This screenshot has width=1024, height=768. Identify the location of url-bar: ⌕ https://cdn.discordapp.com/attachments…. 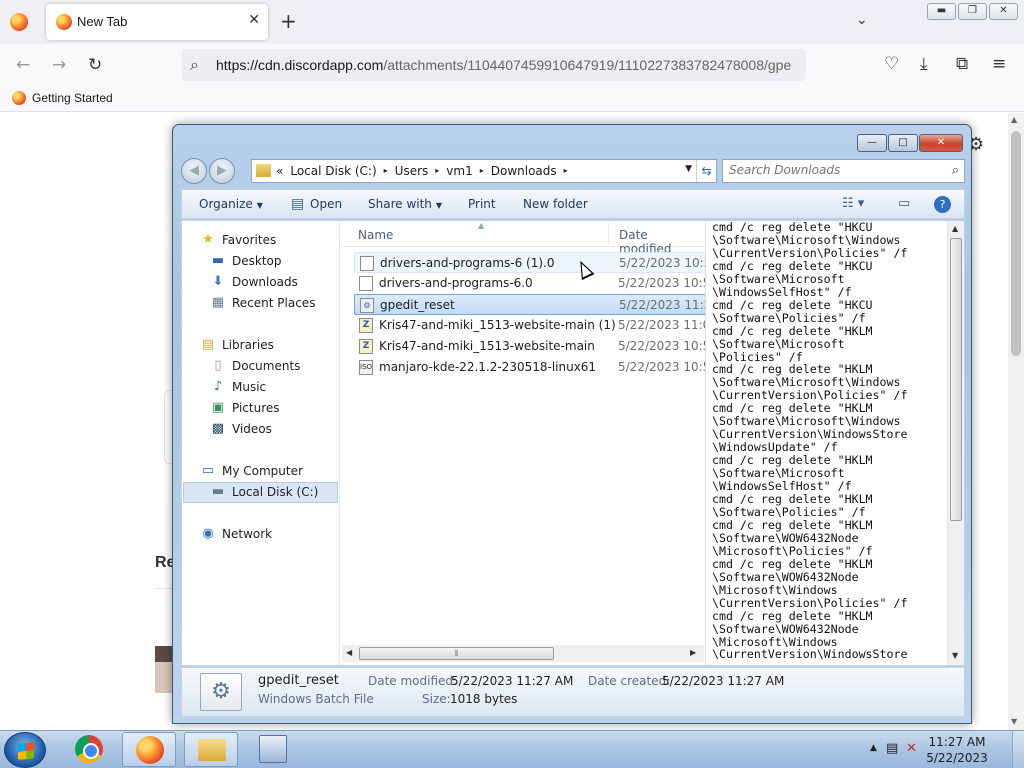
(494, 65).